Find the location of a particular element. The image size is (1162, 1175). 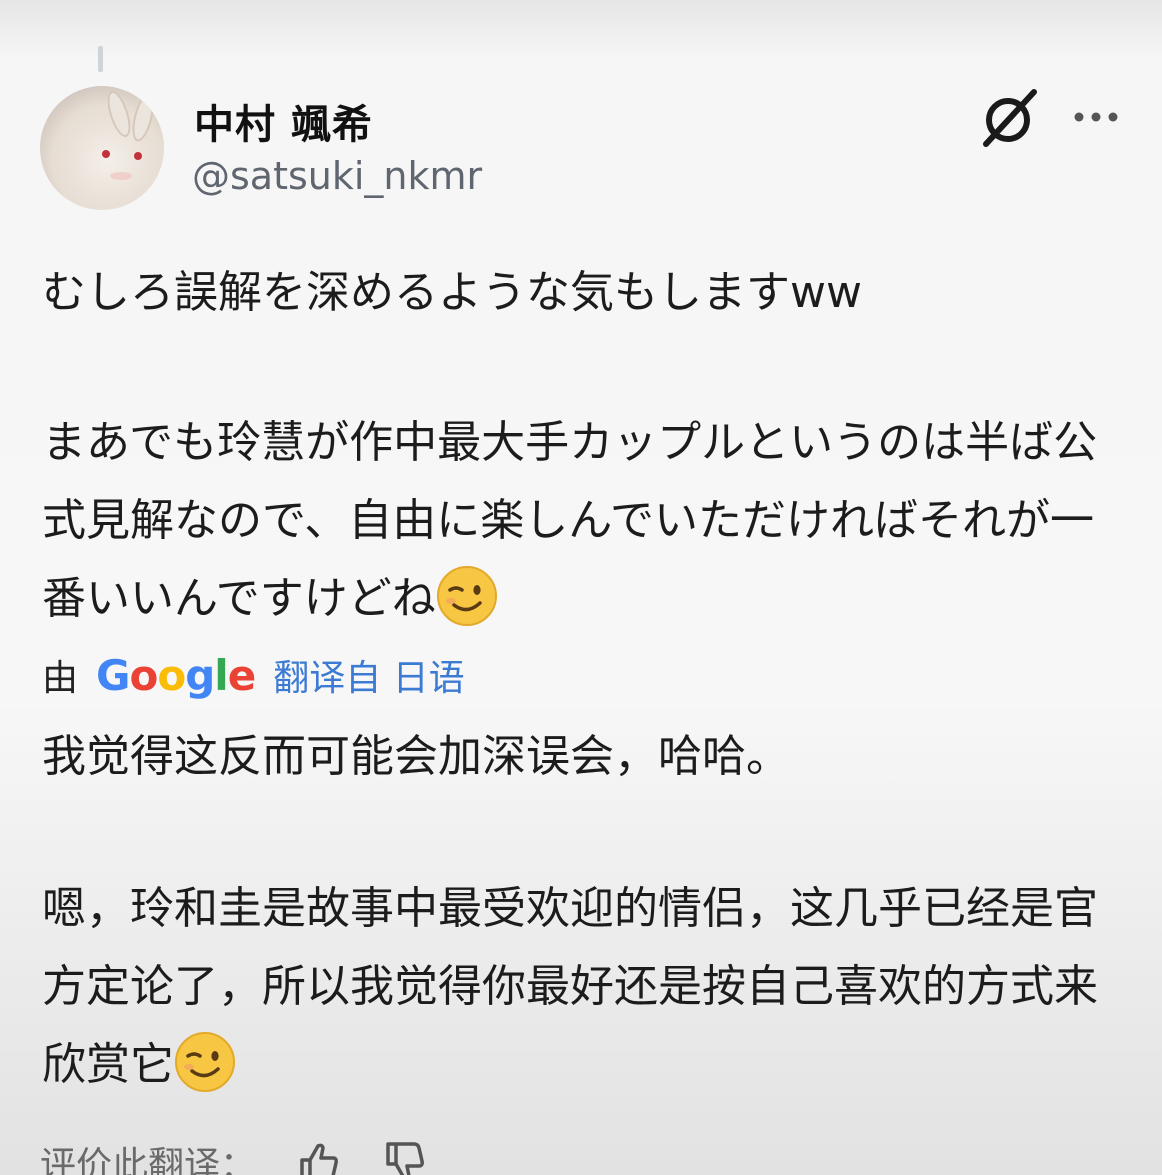

author-name: 中村 颯希 is located at coordinates (283, 121).